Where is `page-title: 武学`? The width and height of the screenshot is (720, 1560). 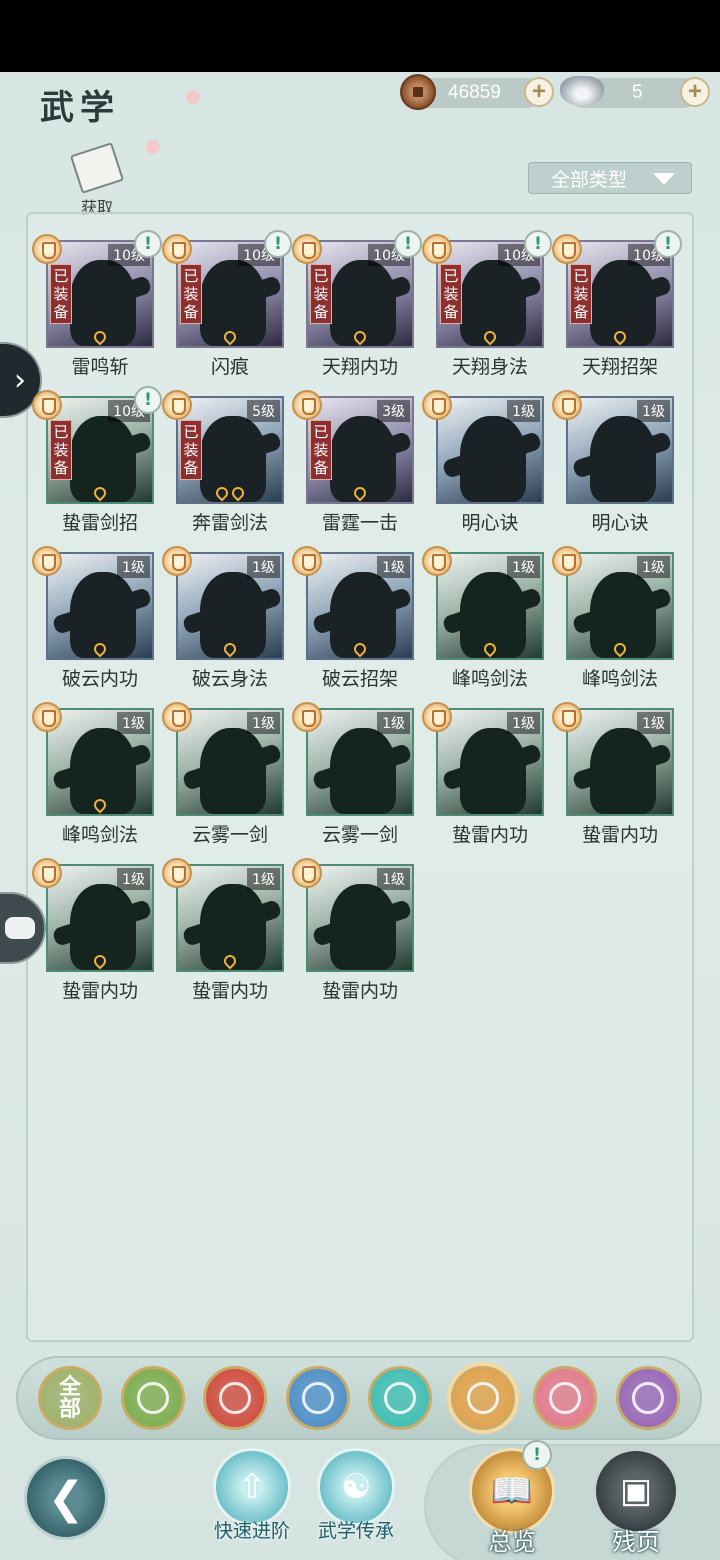 page-title: 武学 is located at coordinates (80, 108).